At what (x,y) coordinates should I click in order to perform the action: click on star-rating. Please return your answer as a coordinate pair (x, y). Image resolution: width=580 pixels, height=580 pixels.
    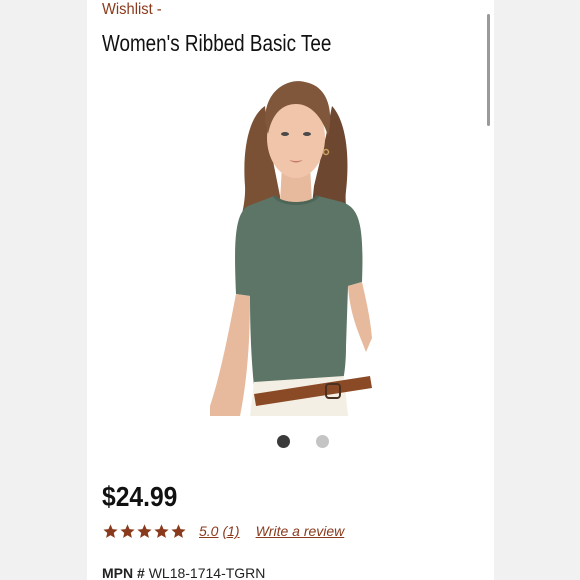
    Looking at the image, I should click on (144, 531).